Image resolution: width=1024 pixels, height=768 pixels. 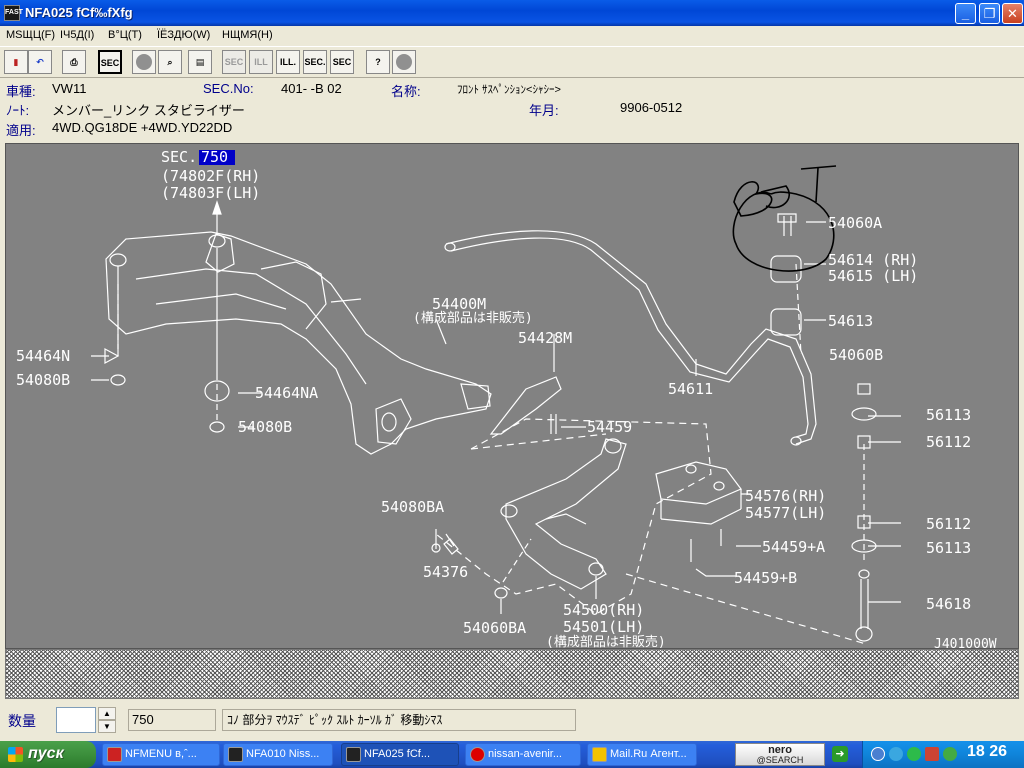 I want to click on stepper-down-icon: ▼, so click(x=107, y=726).